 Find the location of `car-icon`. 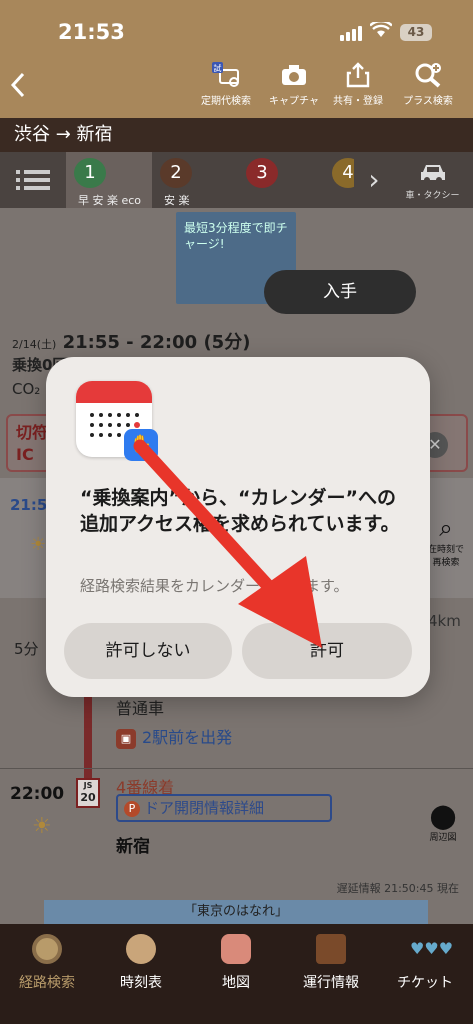

car-icon is located at coordinates (432, 174).